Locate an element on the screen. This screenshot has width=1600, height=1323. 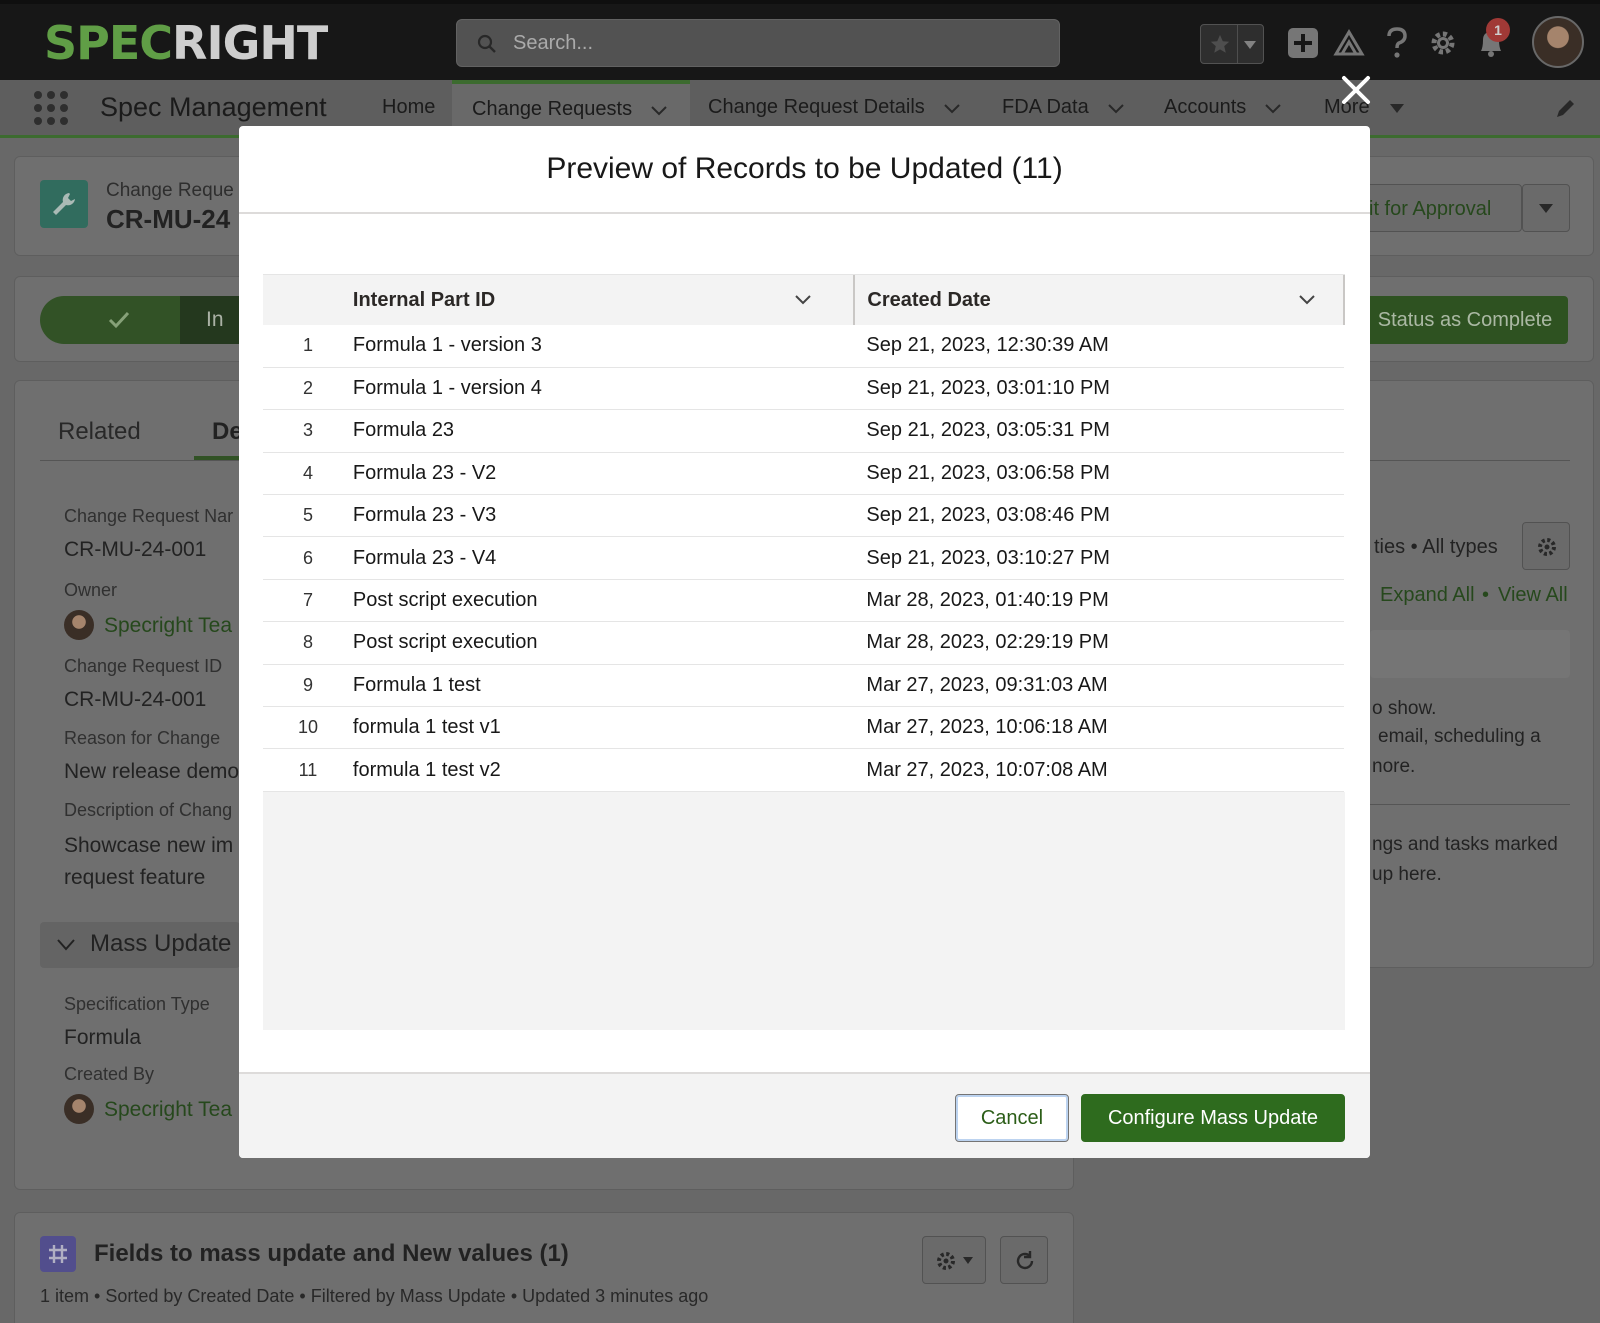
created-date-cell: Mar 28, 2023, 01:40:19 PM is located at coordinates (987, 600).